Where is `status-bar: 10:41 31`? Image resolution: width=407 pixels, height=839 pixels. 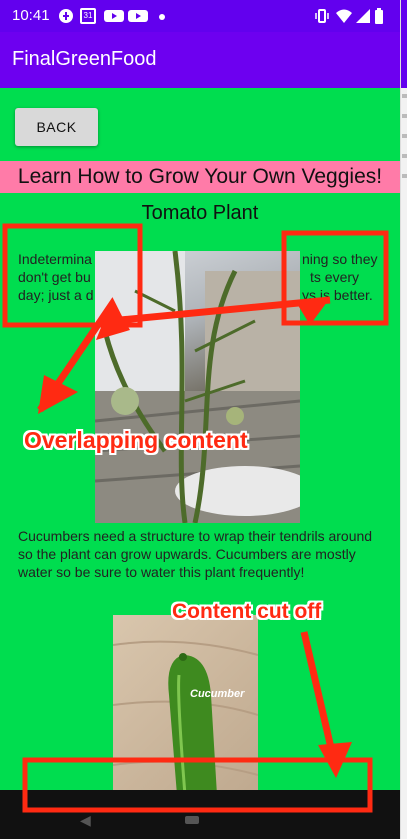
status-bar: 10:41 31 is located at coordinates (200, 16).